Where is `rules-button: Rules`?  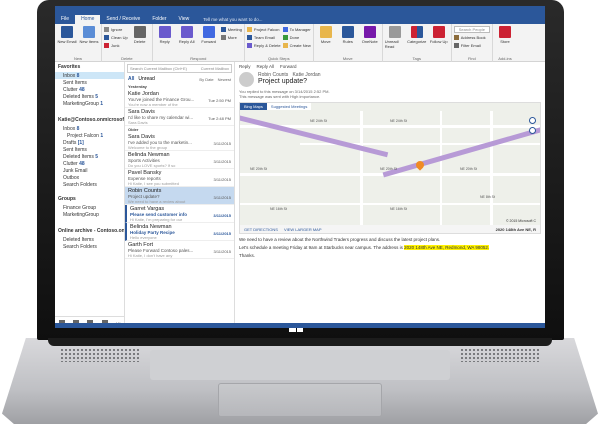 rules-button: Rules is located at coordinates (348, 40).